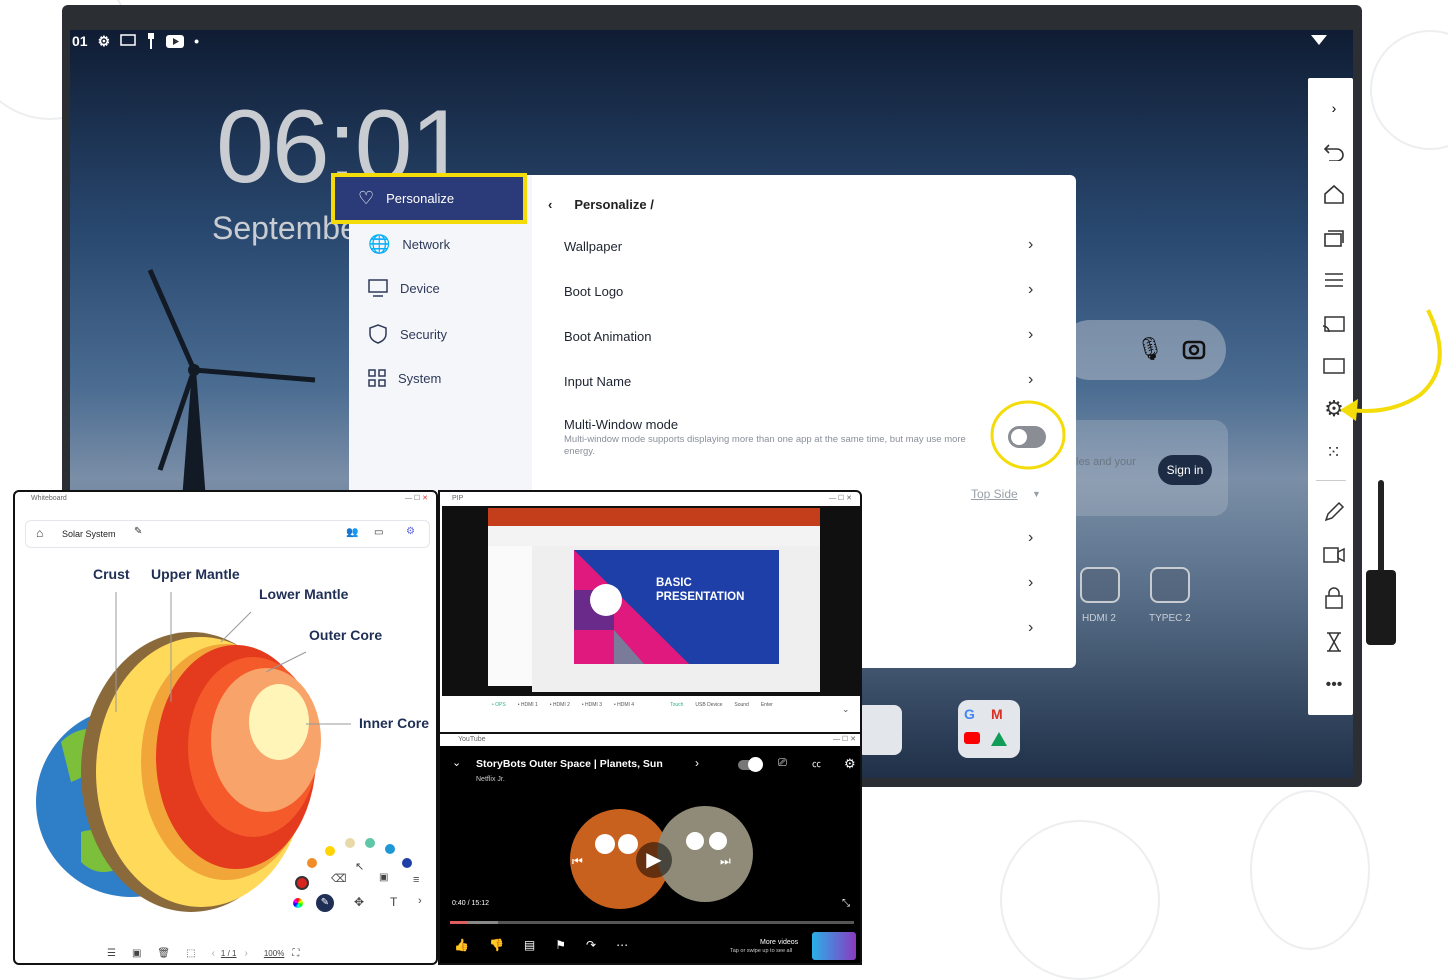  I want to click on cast-icon: ⎚, so click(782, 763).